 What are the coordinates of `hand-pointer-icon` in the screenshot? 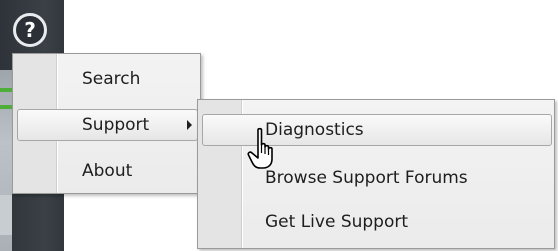 It's located at (260, 148).